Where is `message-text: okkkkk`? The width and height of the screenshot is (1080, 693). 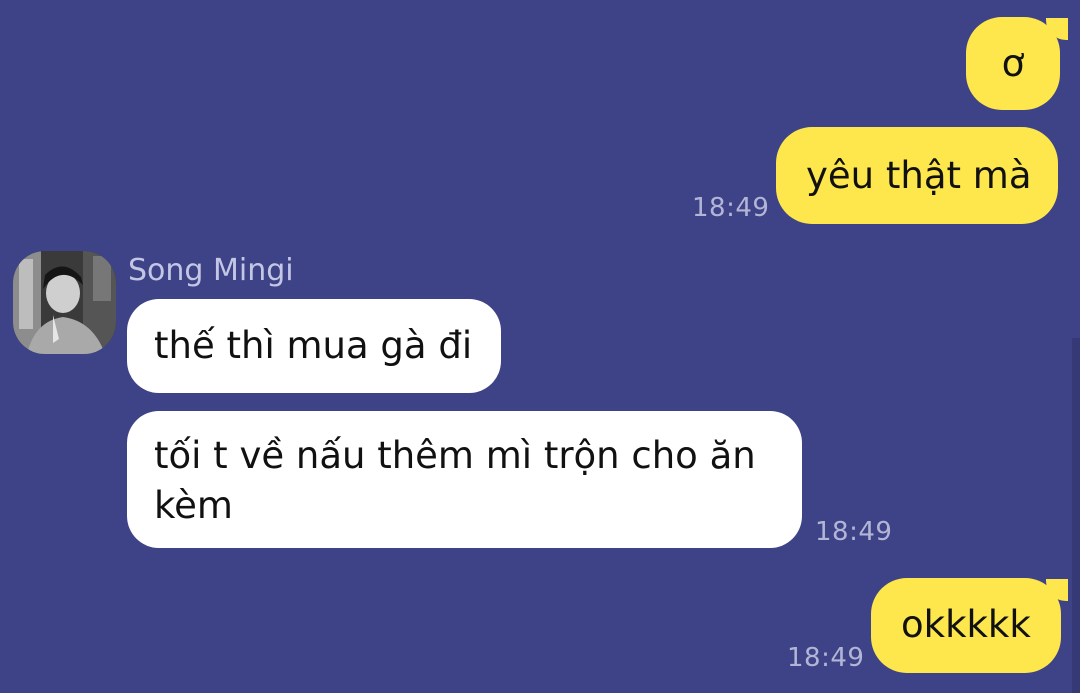
message-text: okkkkk is located at coordinates (966, 624).